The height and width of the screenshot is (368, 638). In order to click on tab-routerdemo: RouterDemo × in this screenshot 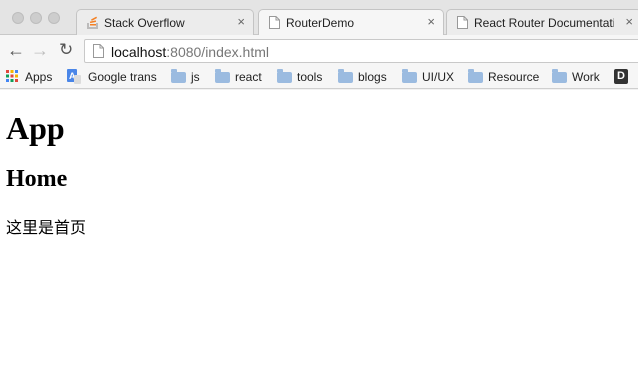, I will do `click(351, 22)`.